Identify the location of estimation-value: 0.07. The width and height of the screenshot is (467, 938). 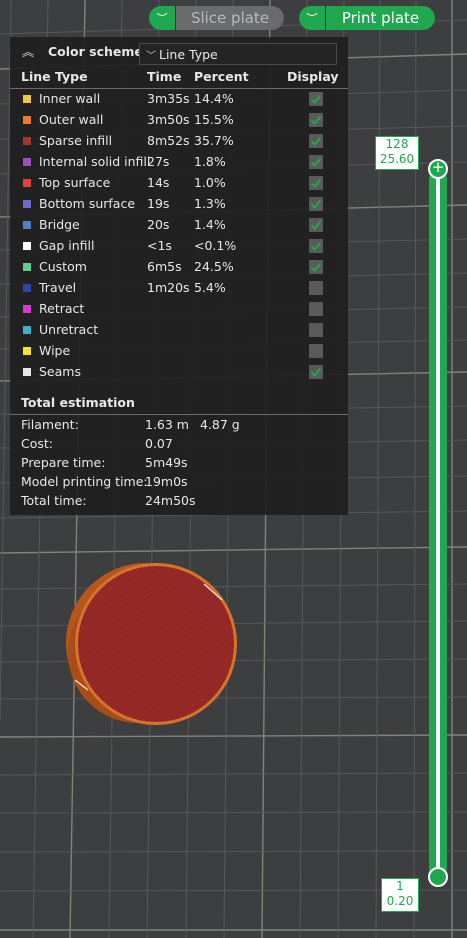
(159, 443).